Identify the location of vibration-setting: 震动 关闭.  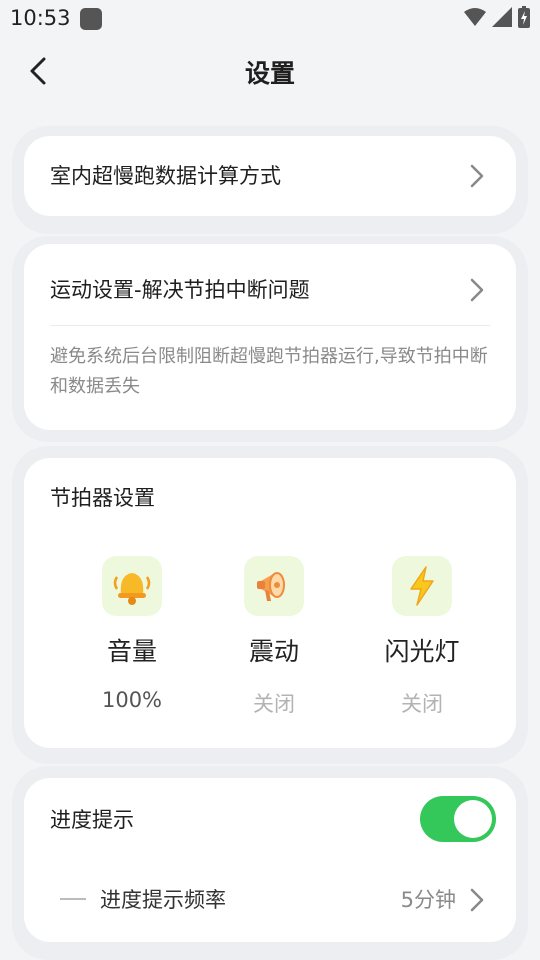
(274, 637).